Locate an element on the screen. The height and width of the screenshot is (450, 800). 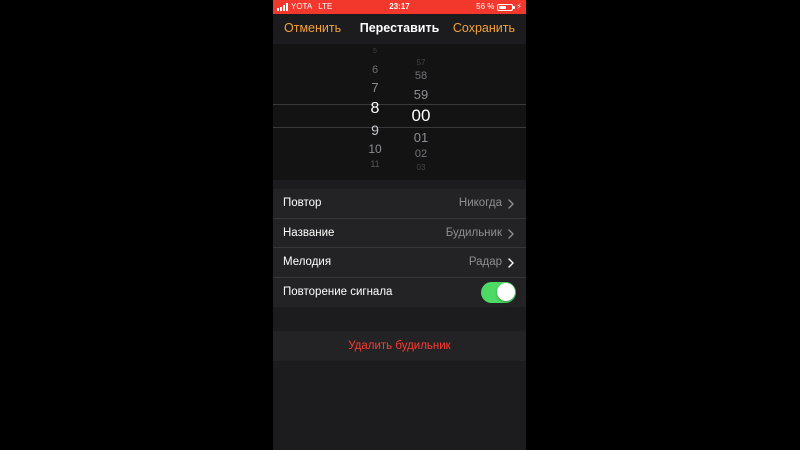
repeat-value: Никогда is located at coordinates (480, 203).